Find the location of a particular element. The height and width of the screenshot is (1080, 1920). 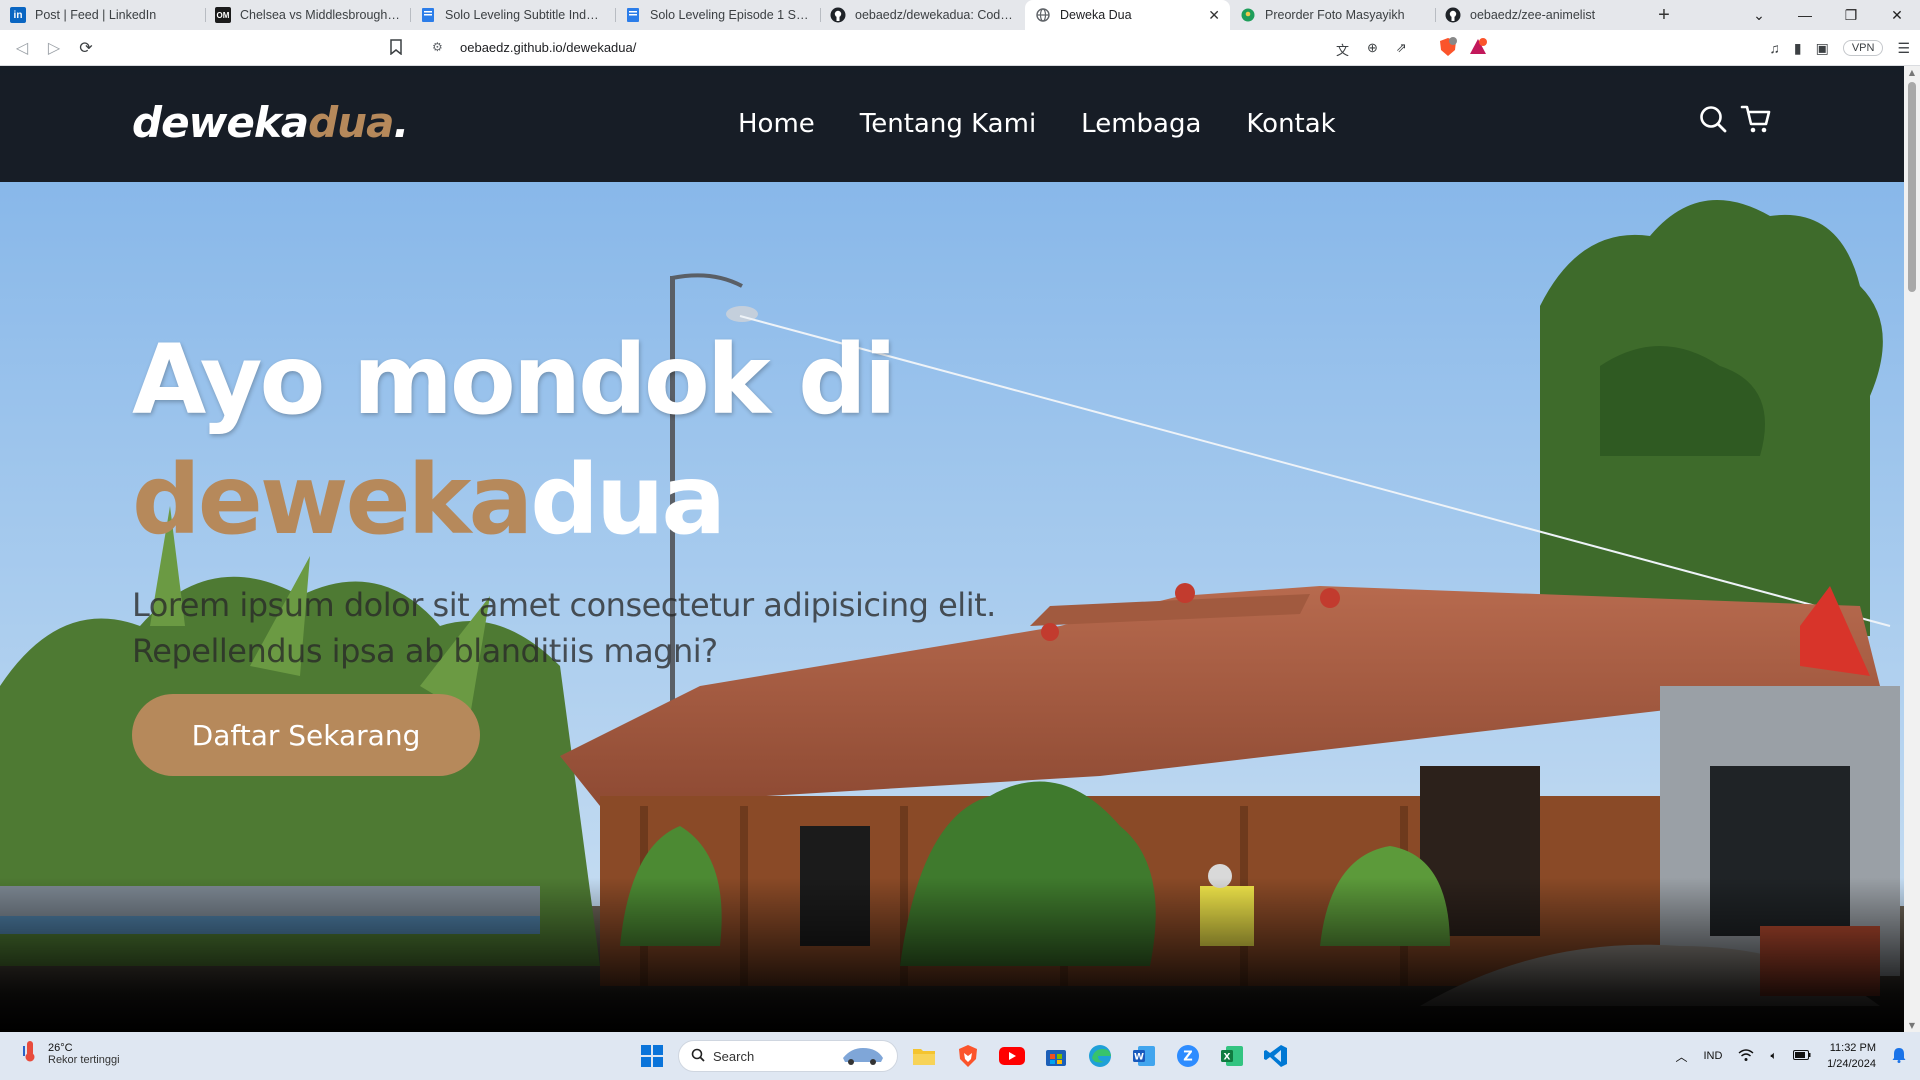

scroll-up-icon: ▲ is located at coordinates (1912, 72).